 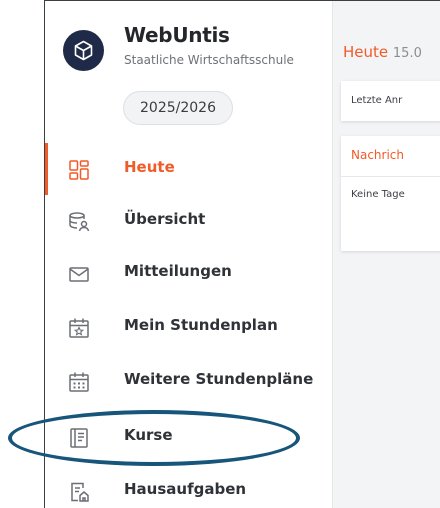 I want to click on card-text: Letzte Anr, so click(x=377, y=100).